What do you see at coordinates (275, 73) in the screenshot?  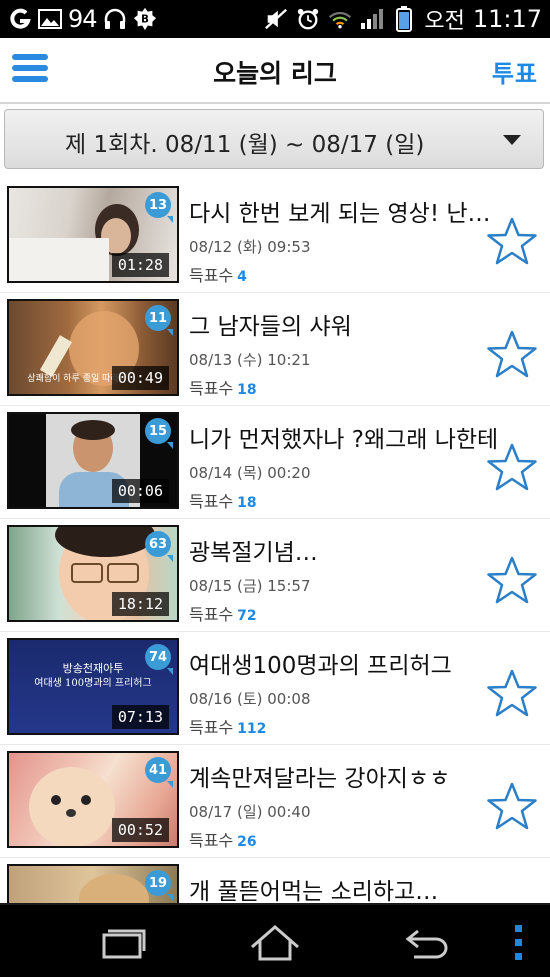 I see `page-title: 오늘의 리그` at bounding box center [275, 73].